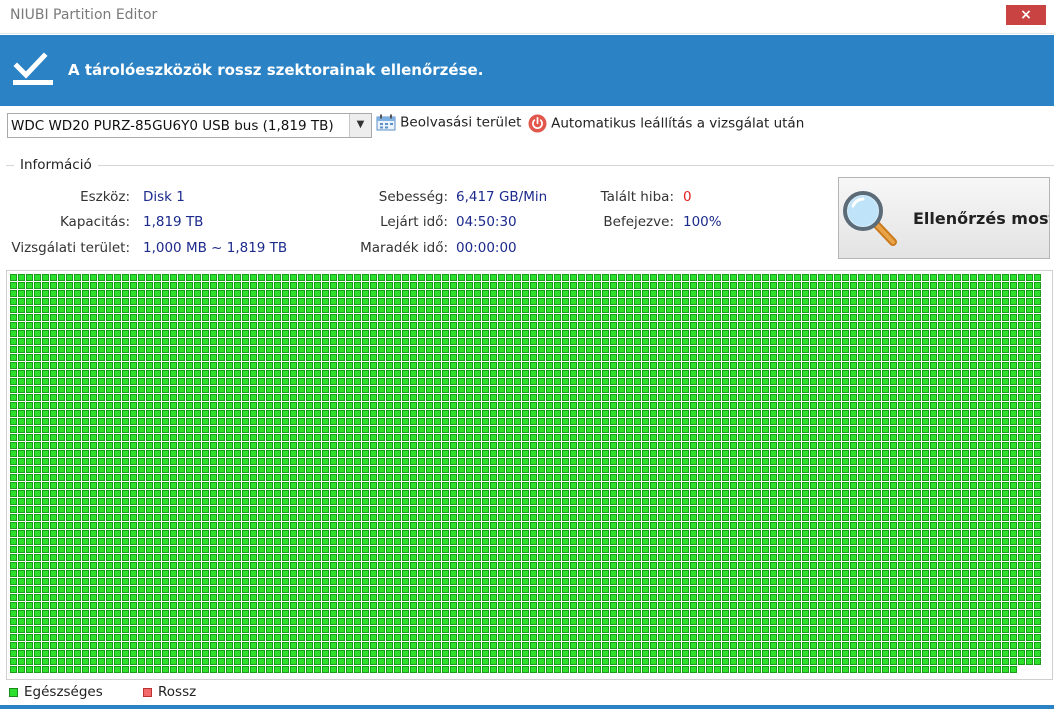  I want to click on chevron-down-icon: ▼, so click(360, 125).